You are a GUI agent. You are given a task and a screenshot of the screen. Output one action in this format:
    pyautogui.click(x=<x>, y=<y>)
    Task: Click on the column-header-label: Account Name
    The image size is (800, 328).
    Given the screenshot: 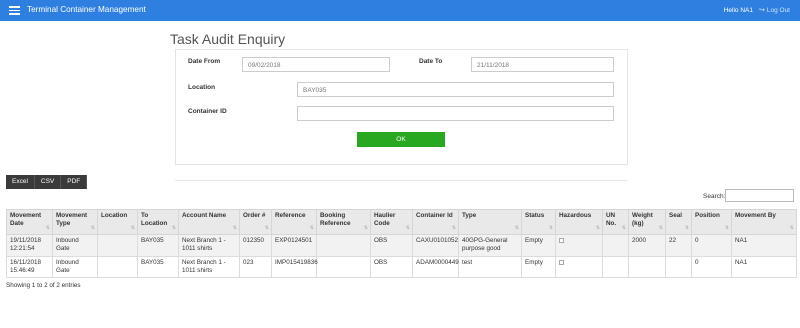 What is the action you would take?
    pyautogui.click(x=204, y=215)
    